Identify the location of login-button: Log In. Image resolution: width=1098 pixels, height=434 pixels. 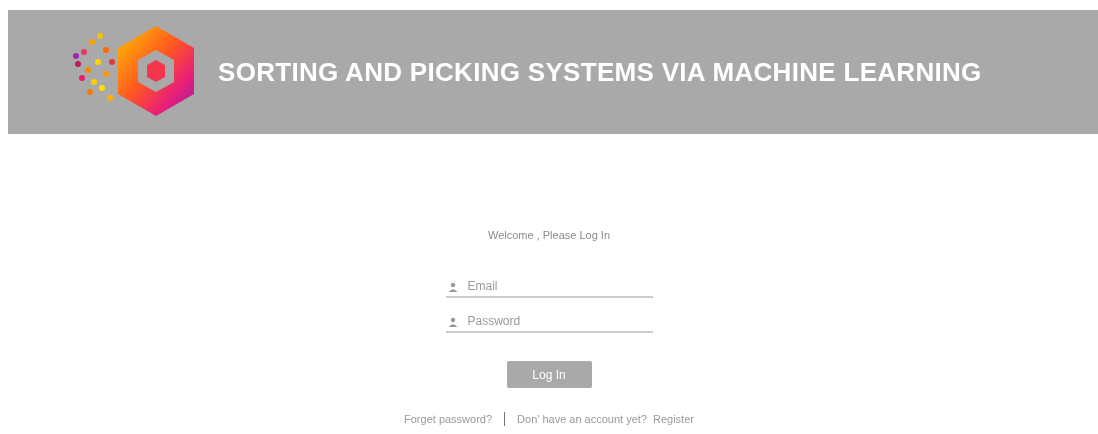
(549, 374).